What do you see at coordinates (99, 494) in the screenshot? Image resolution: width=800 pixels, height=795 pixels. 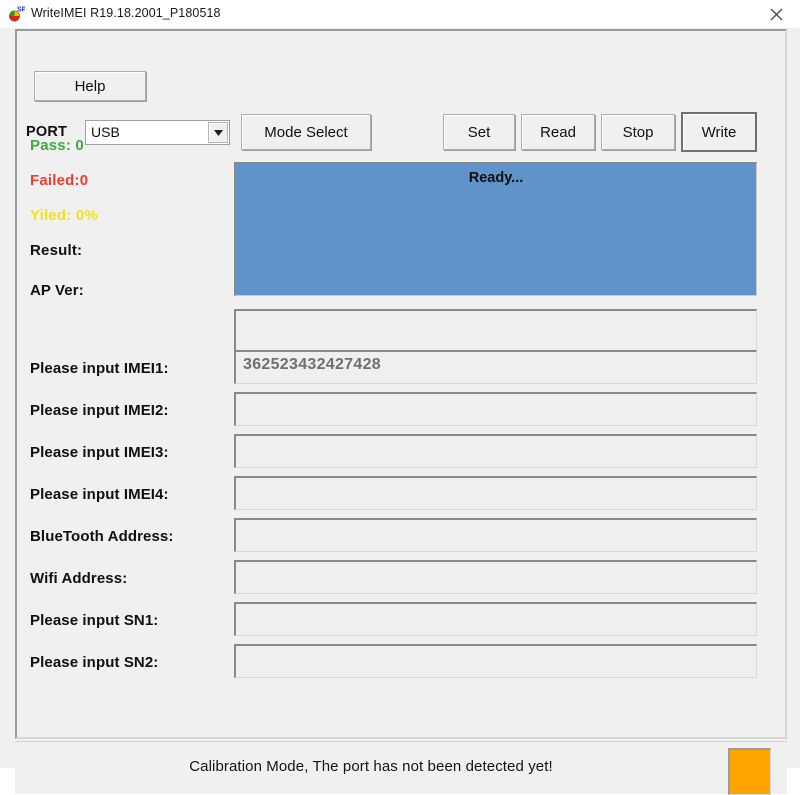 I see `field-label-imei4: Please input IMEI4:` at bounding box center [99, 494].